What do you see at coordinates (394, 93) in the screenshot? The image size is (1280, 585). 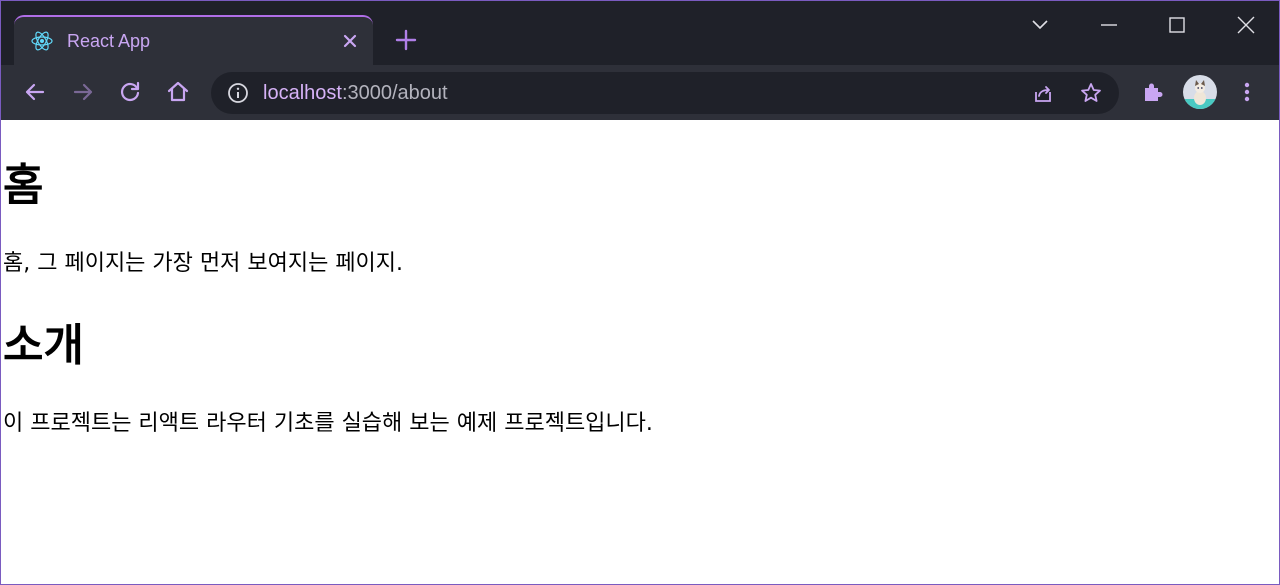 I see `url-path: :3000/about` at bounding box center [394, 93].